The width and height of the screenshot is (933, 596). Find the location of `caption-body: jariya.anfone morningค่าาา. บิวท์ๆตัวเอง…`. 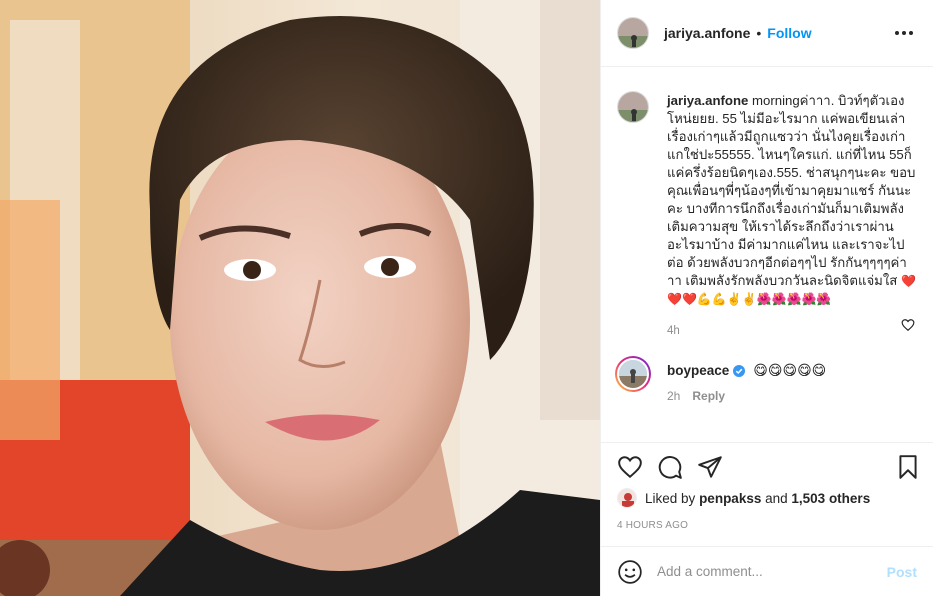

caption-body: jariya.anfone morningค่าาา. บิวท์ๆตัวเอง… is located at coordinates (792, 216).